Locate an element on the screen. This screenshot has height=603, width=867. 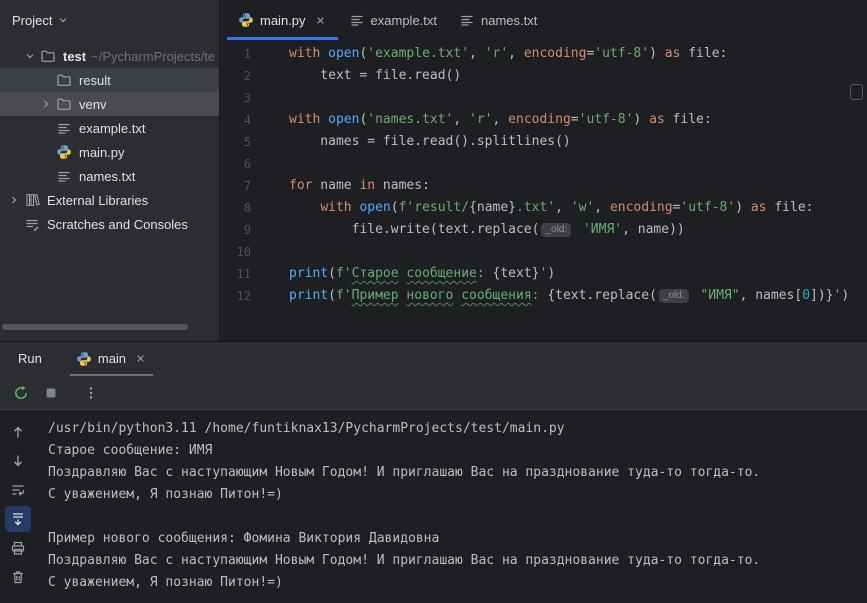
line-number: 9 is located at coordinates (239, 230).